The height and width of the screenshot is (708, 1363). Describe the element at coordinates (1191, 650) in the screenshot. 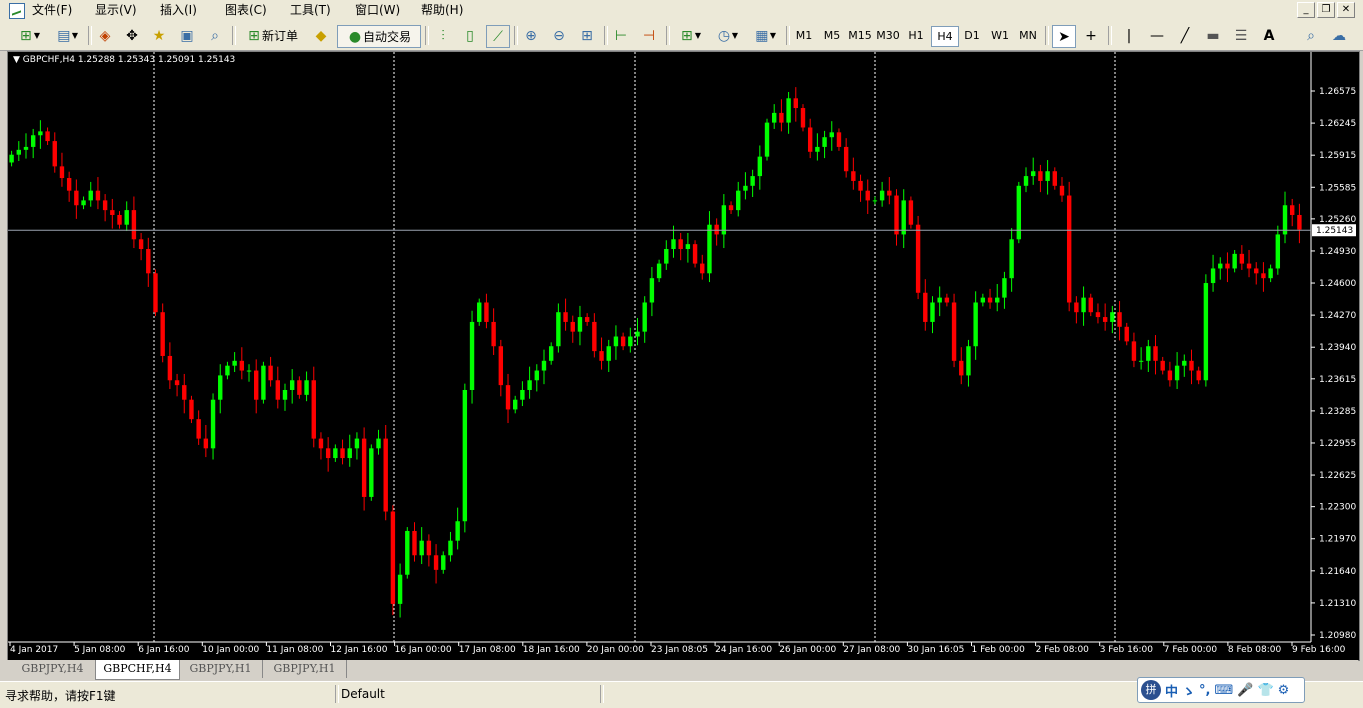

I see `x-tick-label: 7 Feb 00:00` at that location.